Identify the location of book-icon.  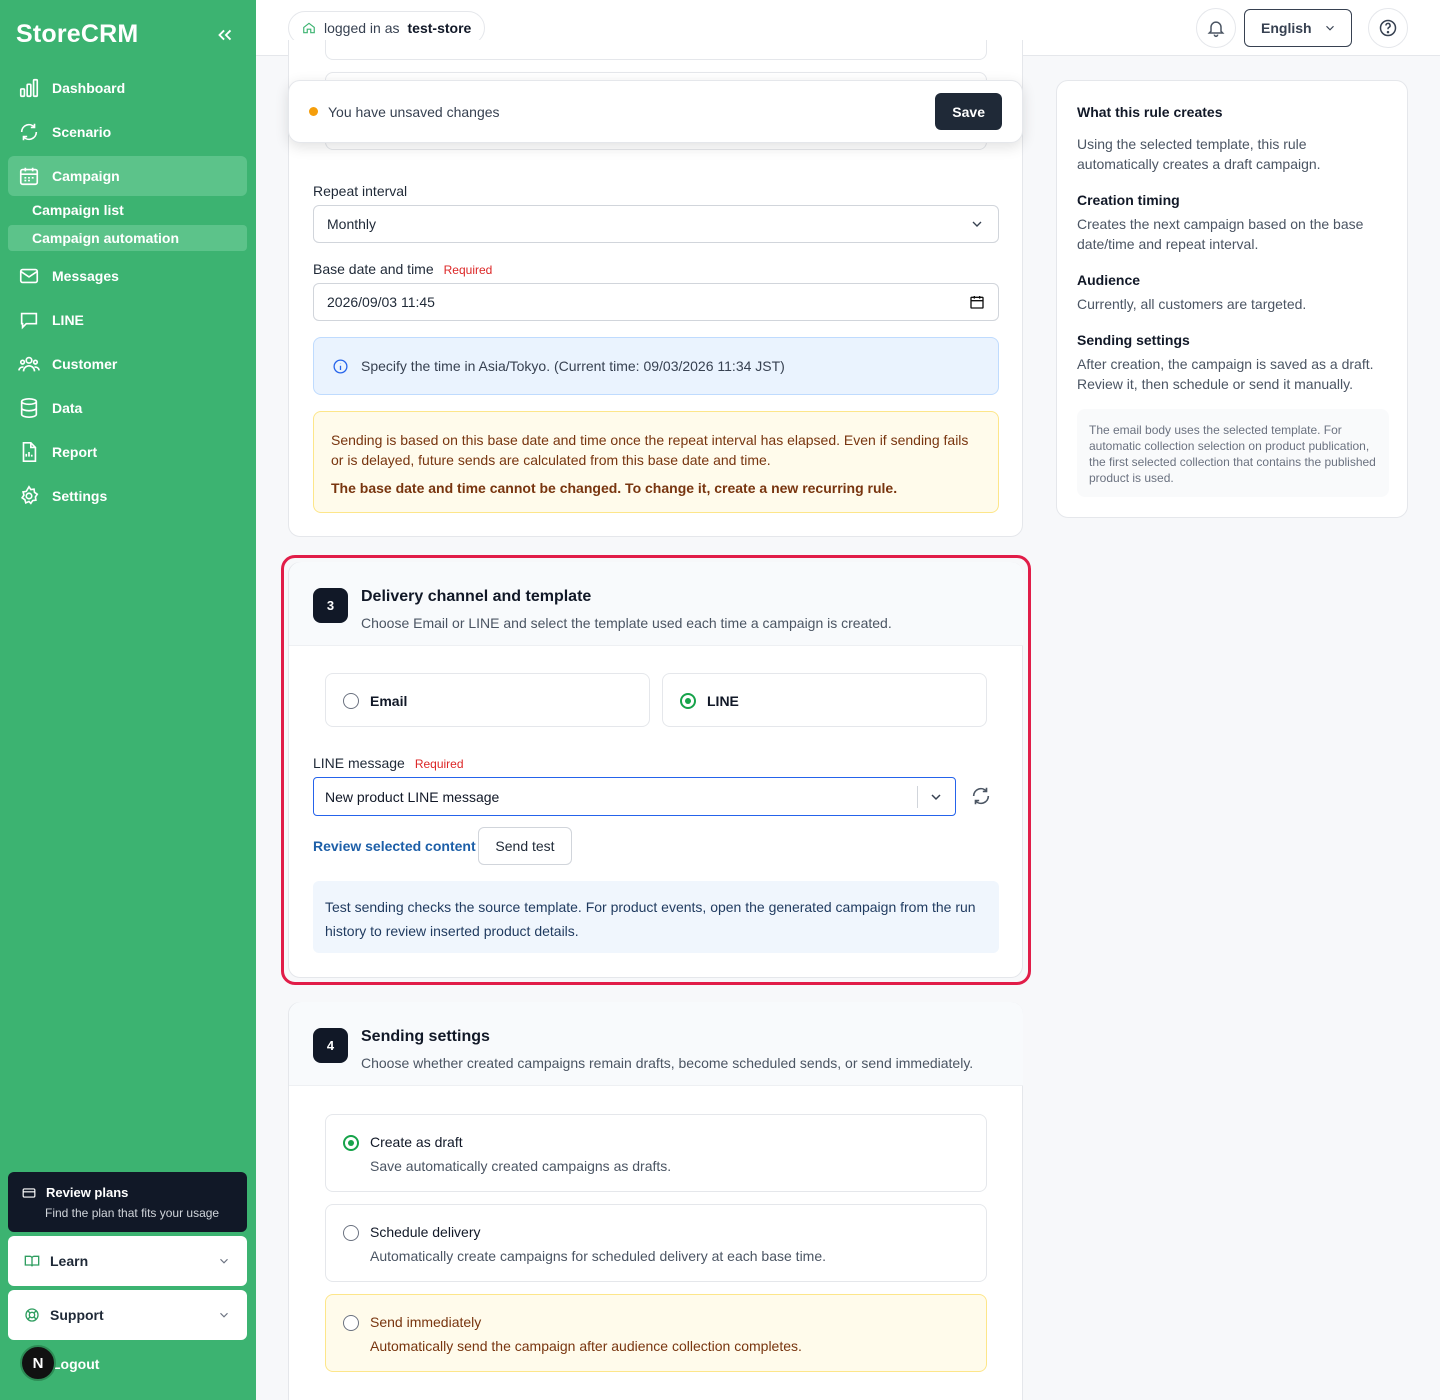
(32, 1261).